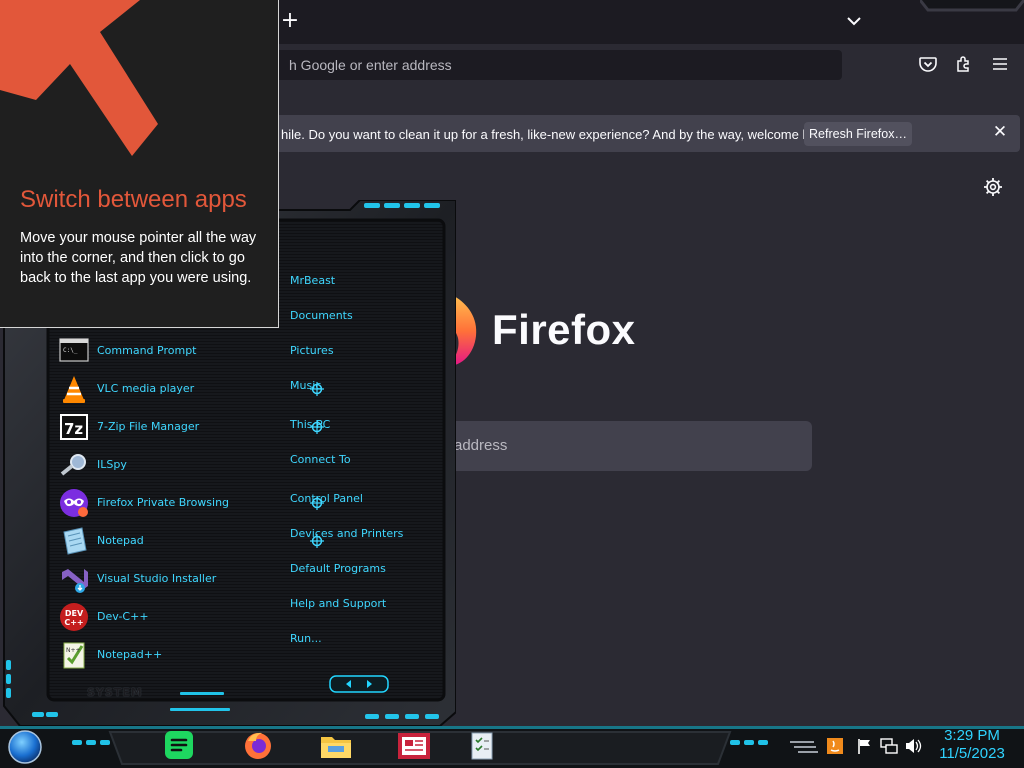 The width and height of the screenshot is (1024, 768). Describe the element at coordinates (74, 655) in the screenshot. I see `notepadpp-icon: N++` at that location.